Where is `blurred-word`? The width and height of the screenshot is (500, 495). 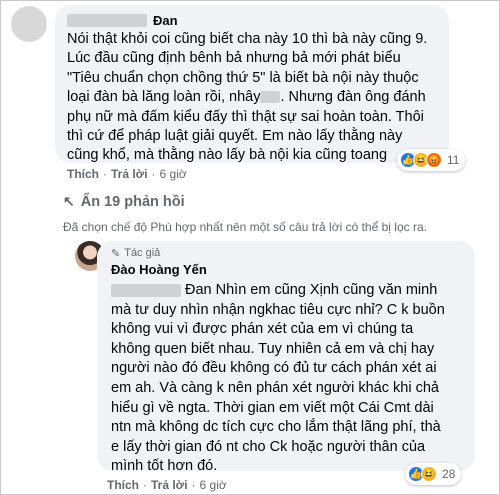 blurred-word is located at coordinates (270, 97).